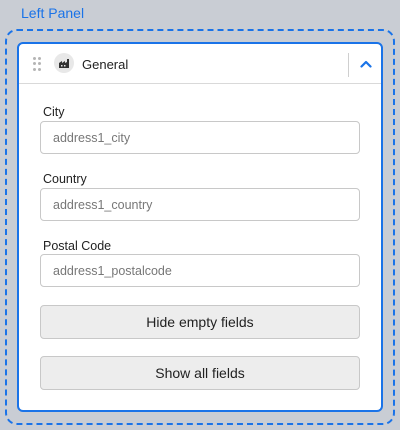 This screenshot has height=430, width=400. Describe the element at coordinates (105, 64) in the screenshot. I see `section-title: General` at that location.